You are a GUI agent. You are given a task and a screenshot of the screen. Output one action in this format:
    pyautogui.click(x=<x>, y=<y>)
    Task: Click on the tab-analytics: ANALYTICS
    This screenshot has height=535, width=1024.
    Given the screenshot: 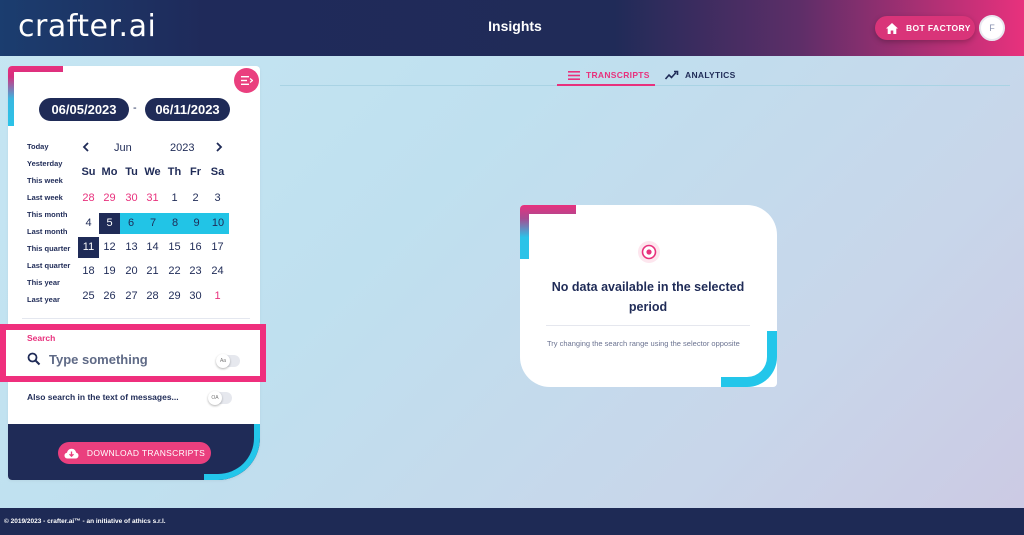 What is the action you would take?
    pyautogui.click(x=700, y=75)
    